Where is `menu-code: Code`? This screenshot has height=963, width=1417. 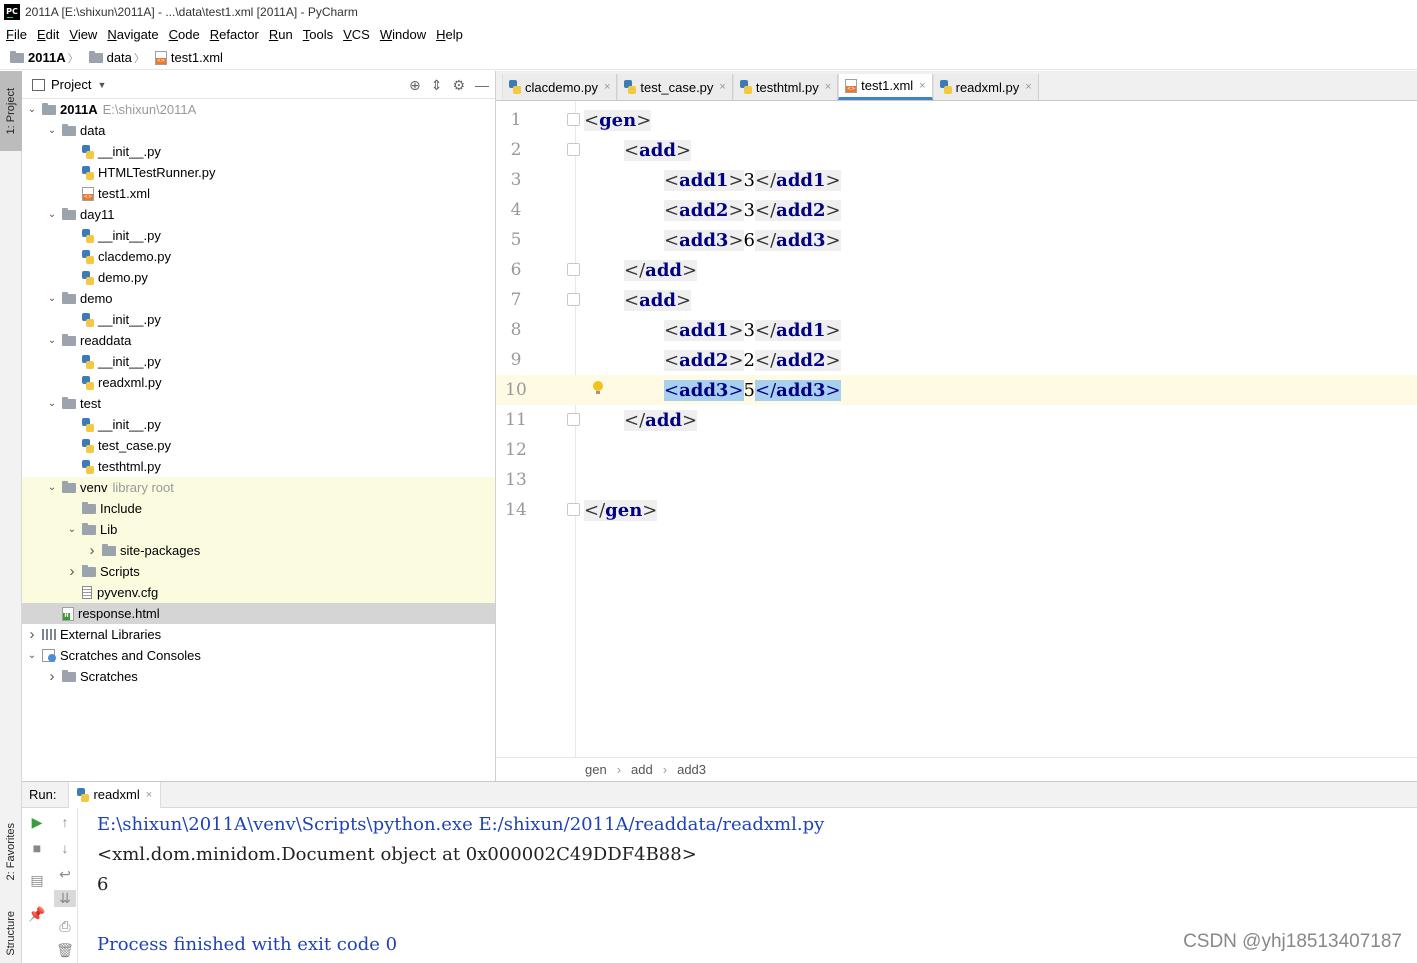
menu-code: Code is located at coordinates (184, 34).